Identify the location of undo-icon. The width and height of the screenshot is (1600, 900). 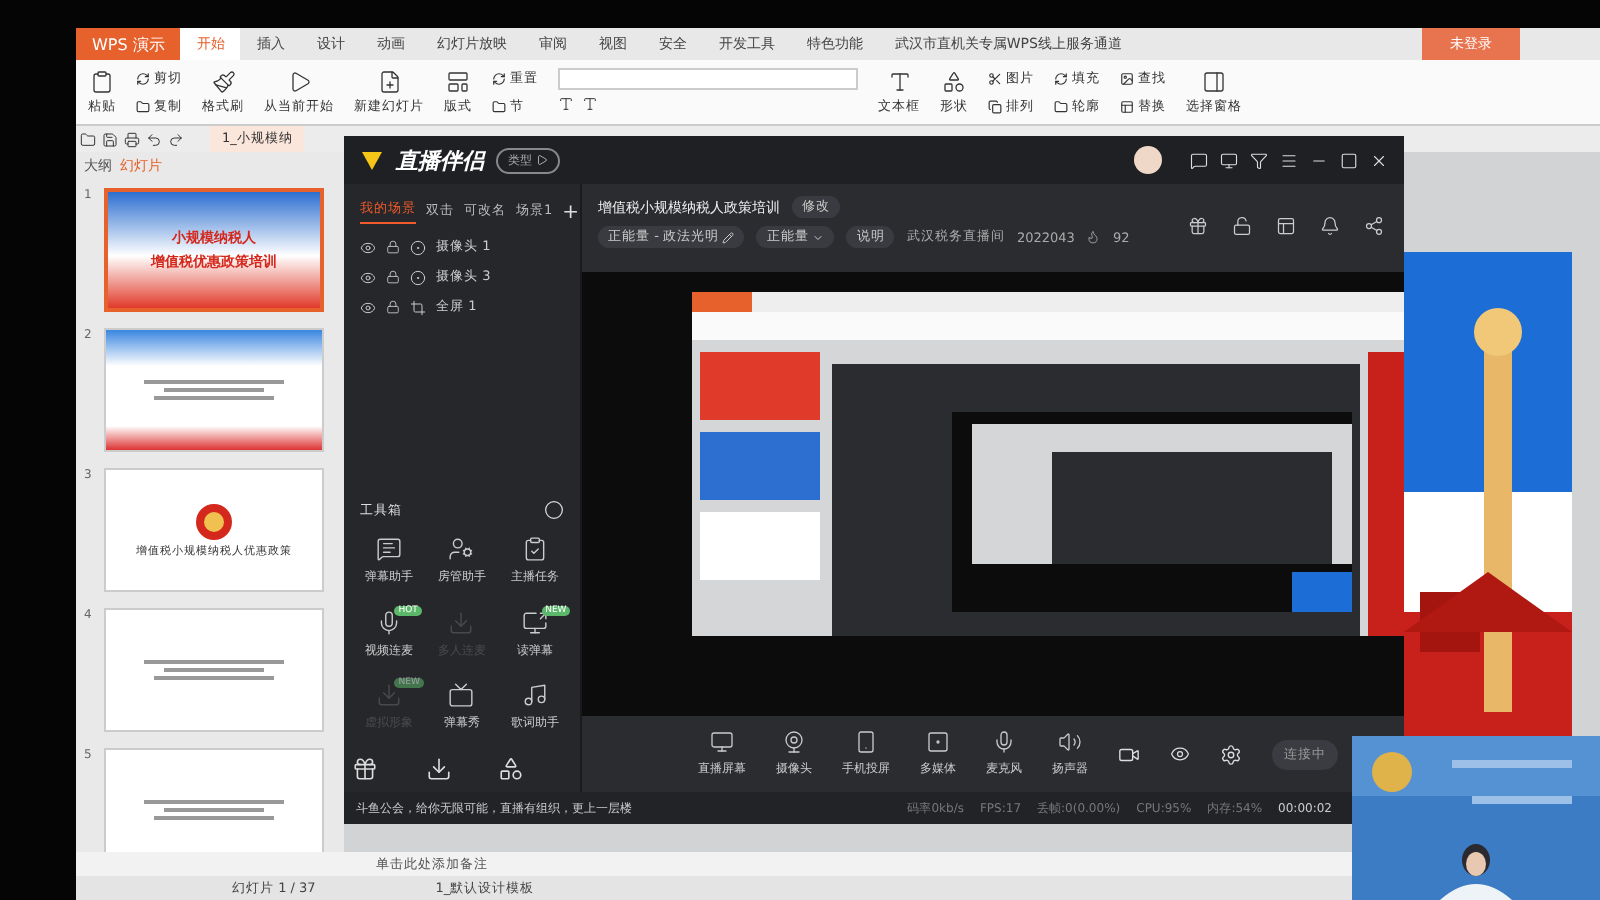
(154, 139).